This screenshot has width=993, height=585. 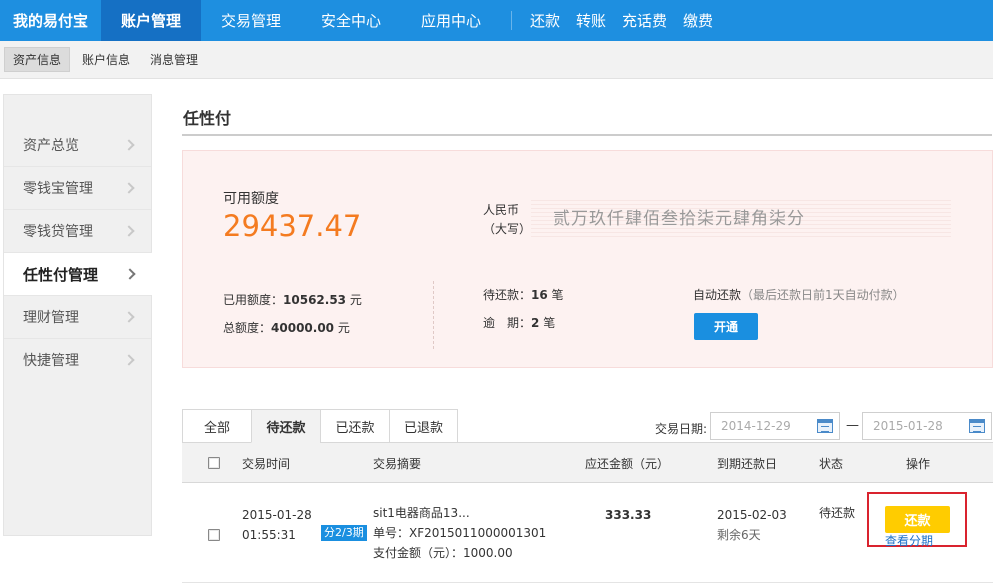 What do you see at coordinates (756, 426) in the screenshot?
I see `start-date-value: 2014-12-29` at bounding box center [756, 426].